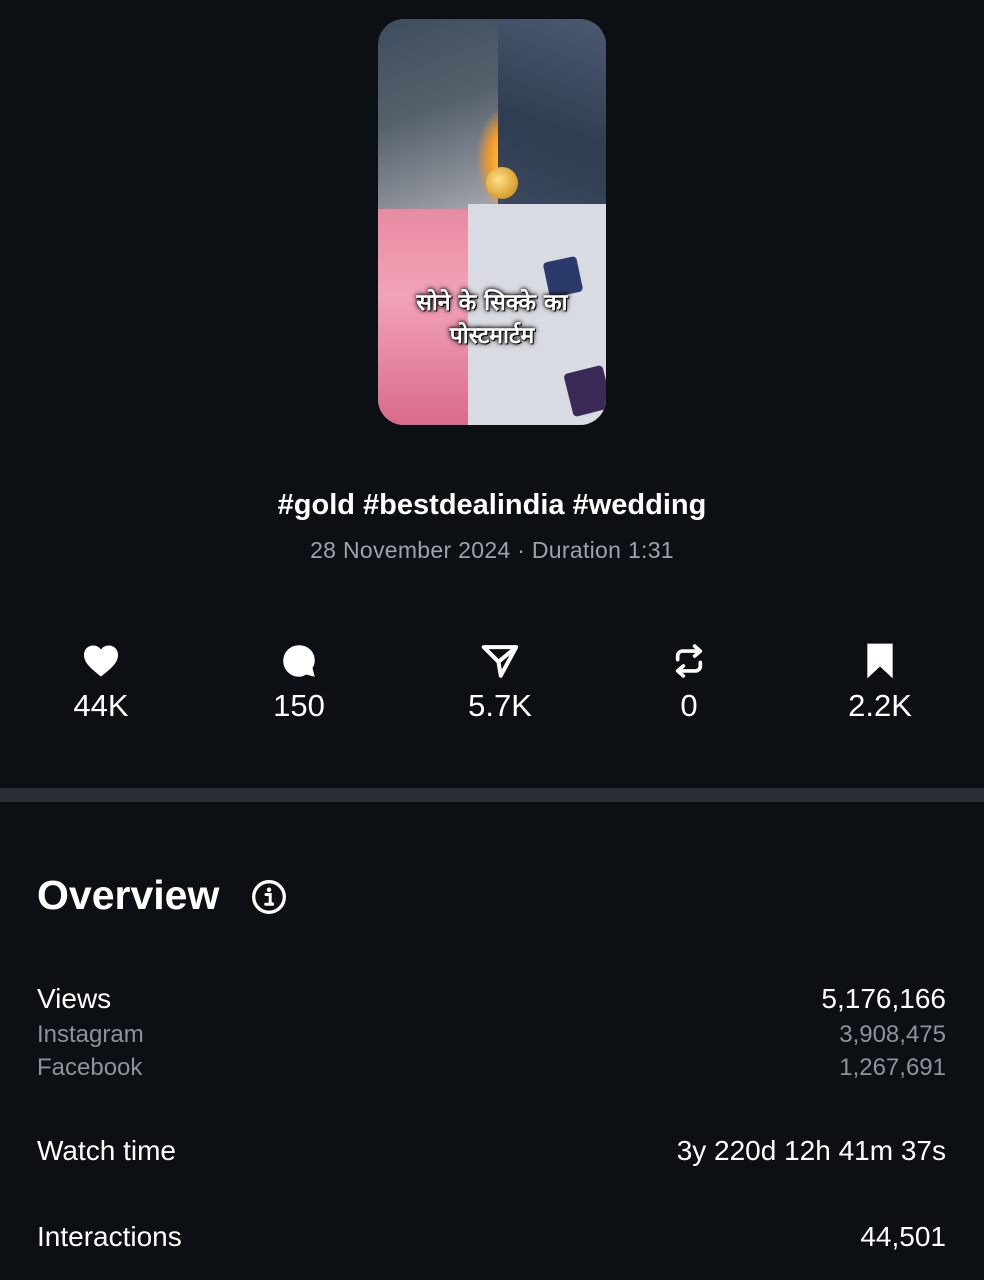  I want to click on views-label: Views, so click(74, 998).